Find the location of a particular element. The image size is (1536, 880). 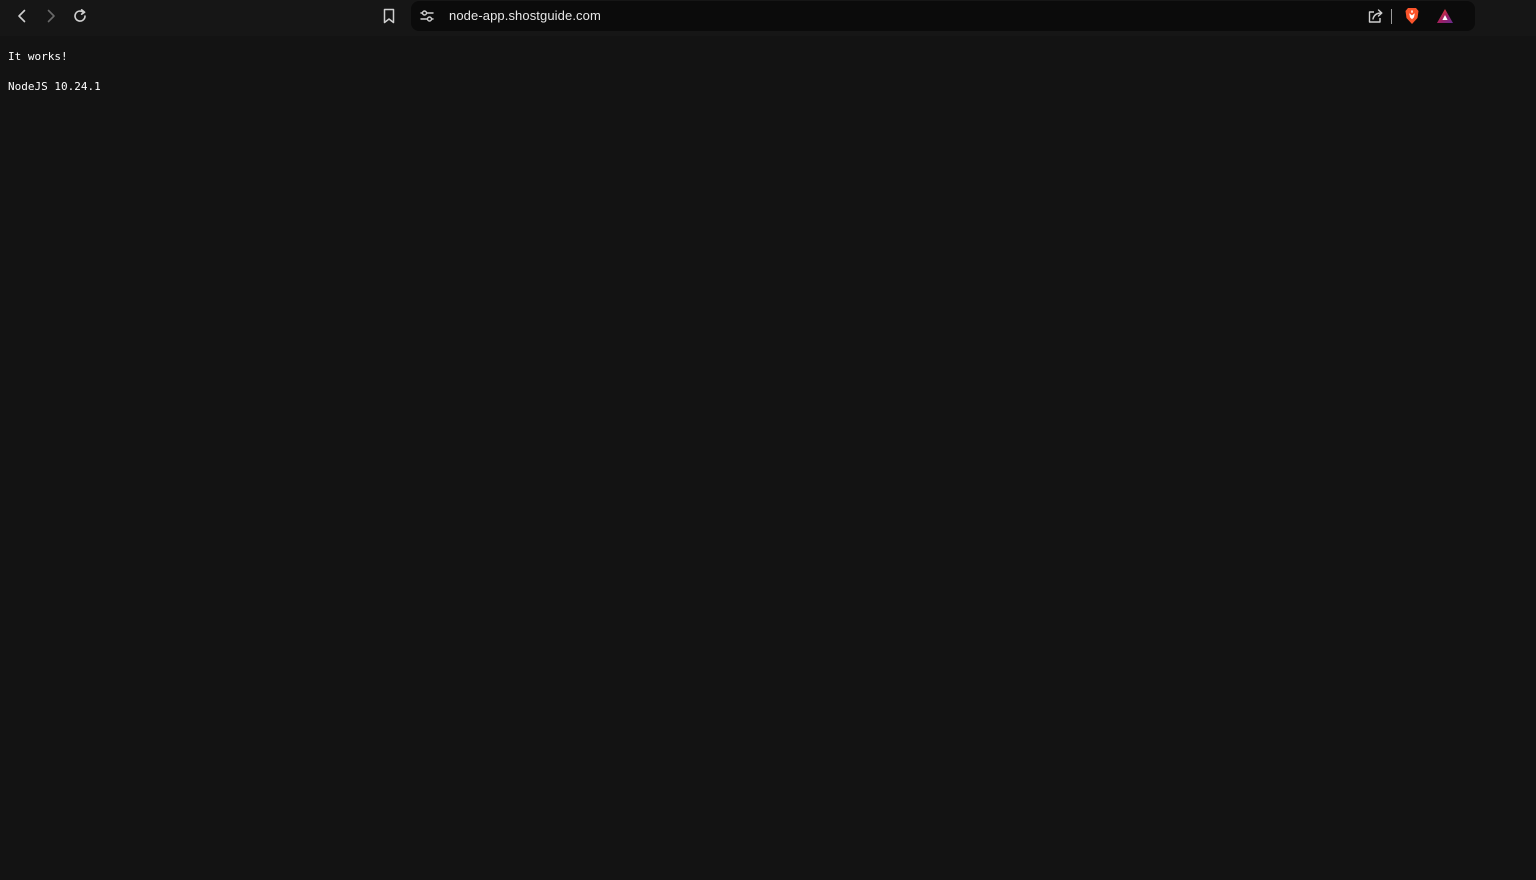

bookmark-icon is located at coordinates (389, 16).